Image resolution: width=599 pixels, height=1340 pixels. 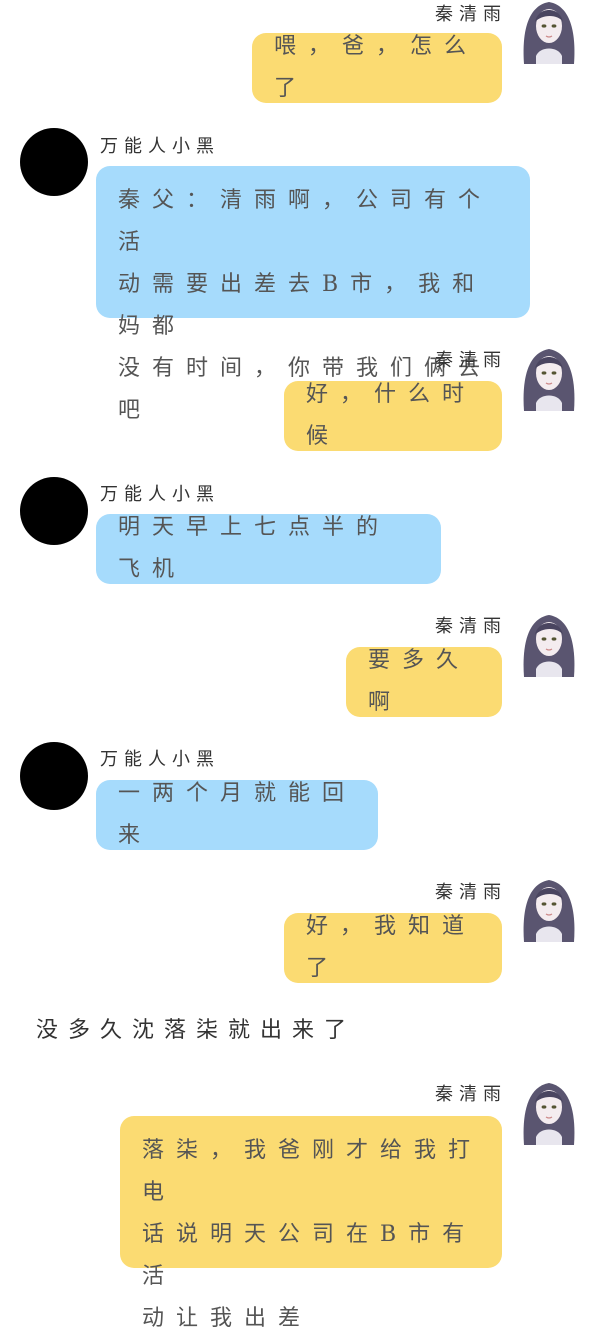 I want to click on message-text: 好，什么时候, so click(x=391, y=415).